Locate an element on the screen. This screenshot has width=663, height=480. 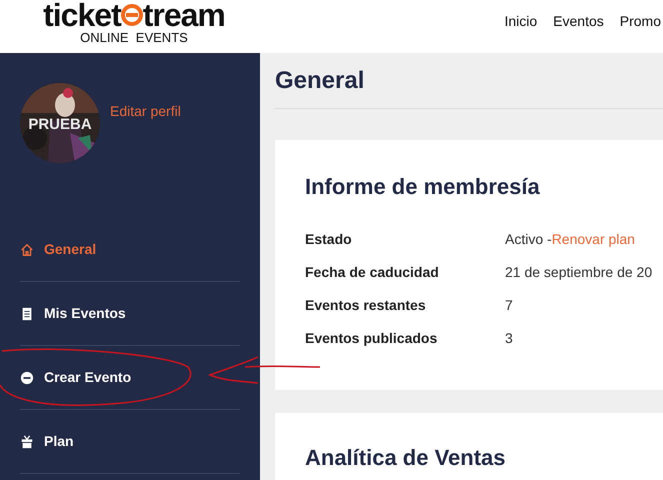
sidebar-item: General is located at coordinates (58, 249).